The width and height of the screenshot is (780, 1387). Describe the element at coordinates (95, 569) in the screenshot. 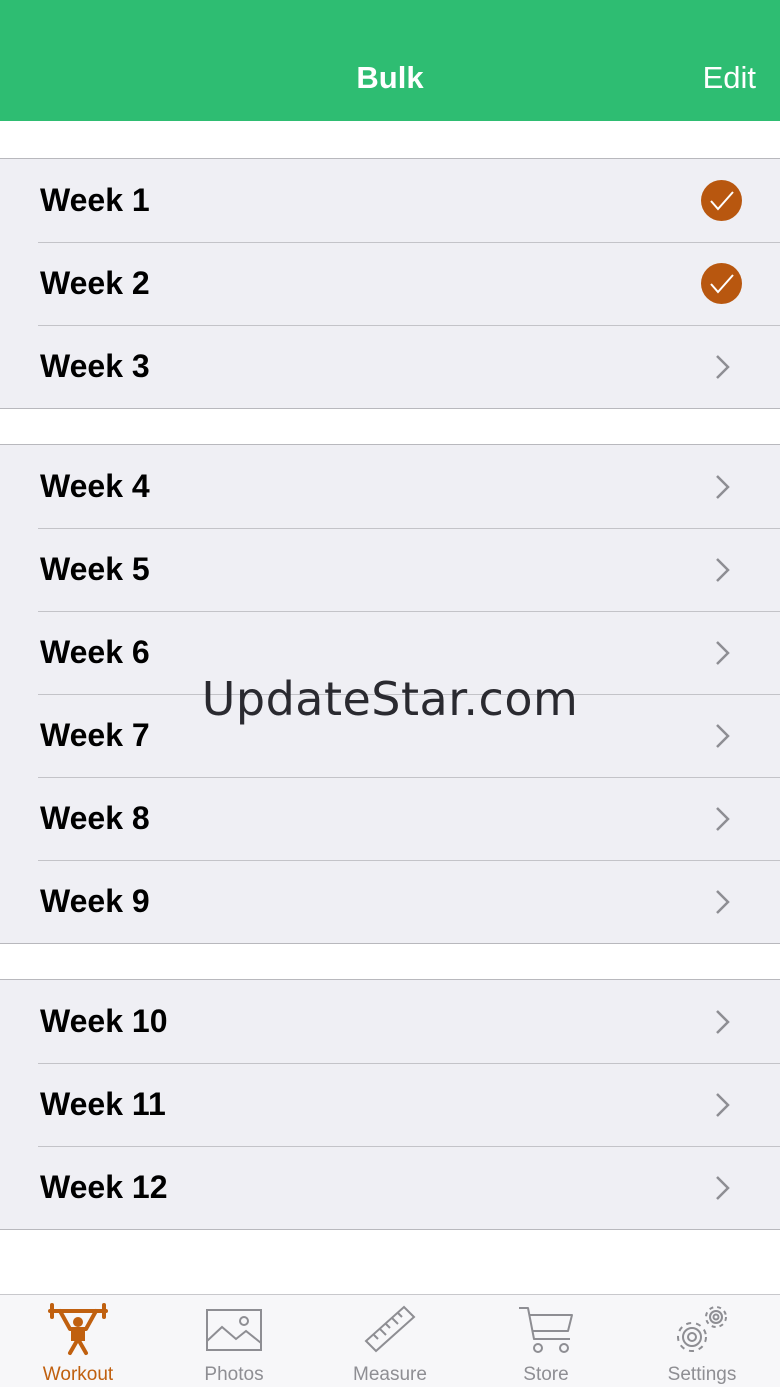

I see `week-label: Week 5` at that location.